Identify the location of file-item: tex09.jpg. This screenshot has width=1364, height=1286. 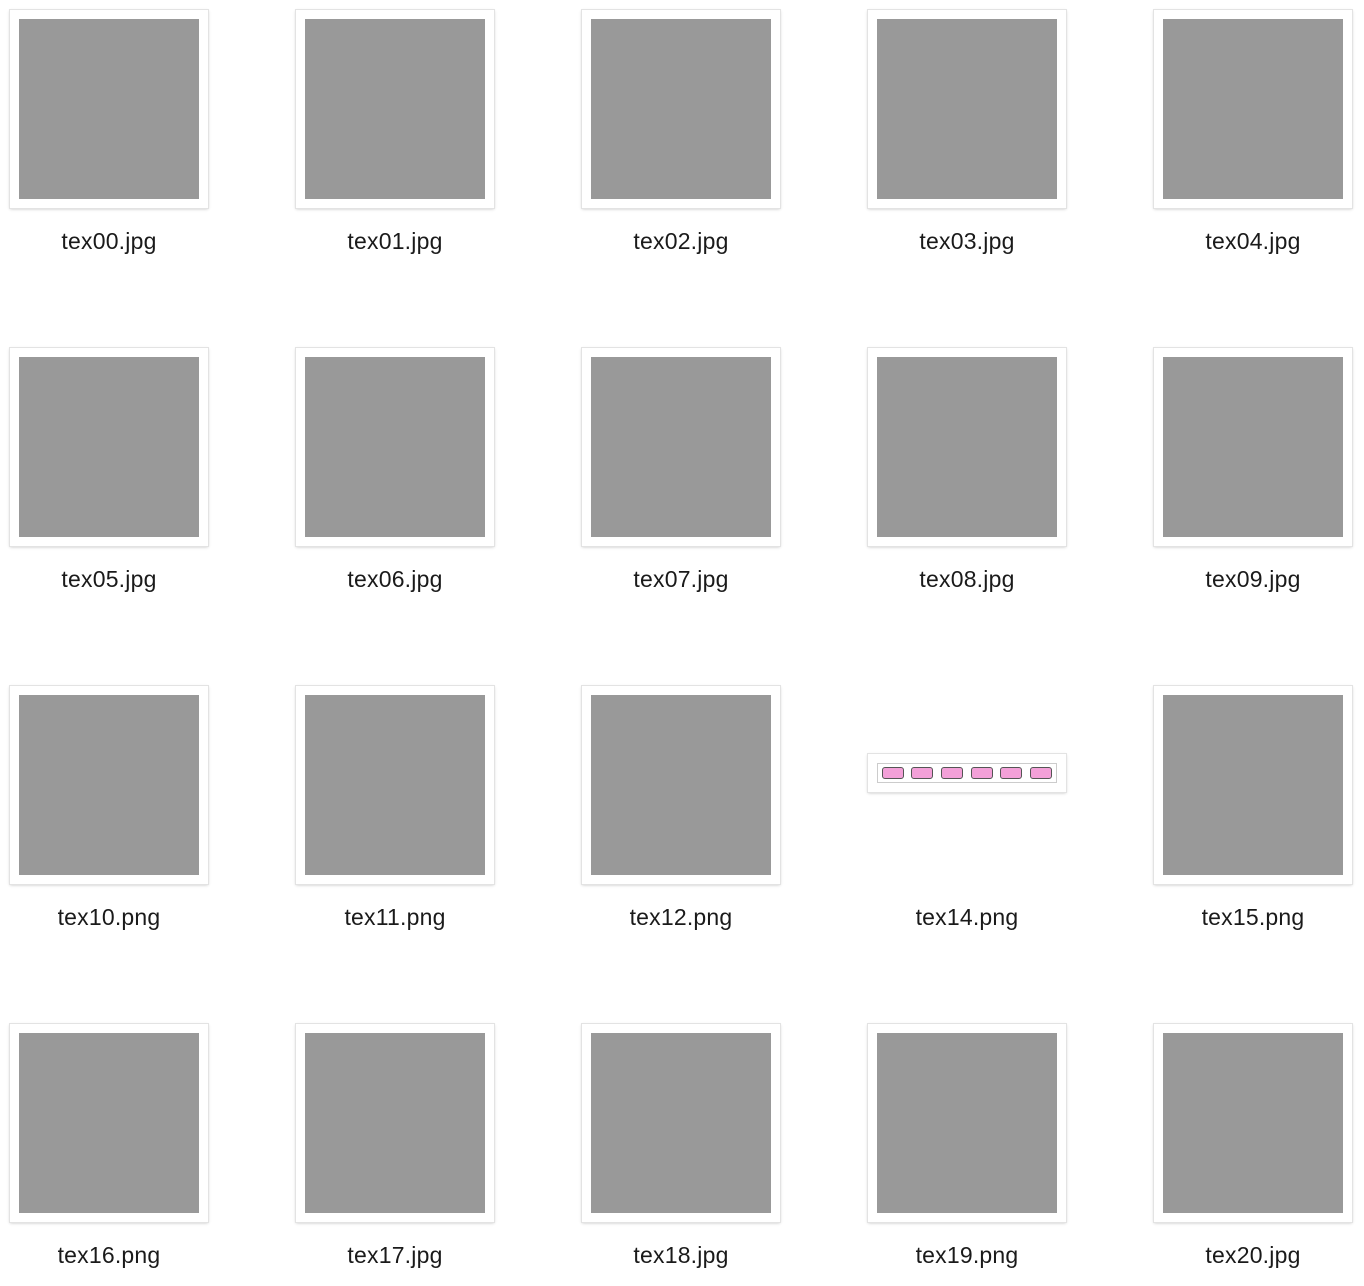
(1254, 498).